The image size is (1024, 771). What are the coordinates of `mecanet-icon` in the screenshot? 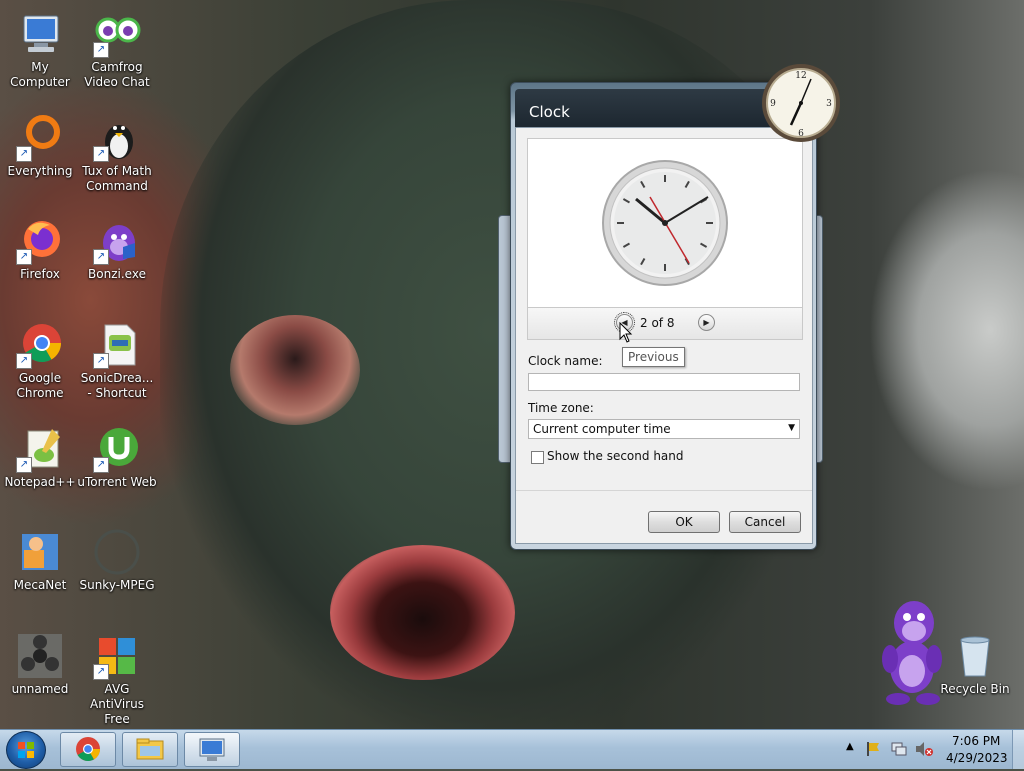 It's located at (40, 552).